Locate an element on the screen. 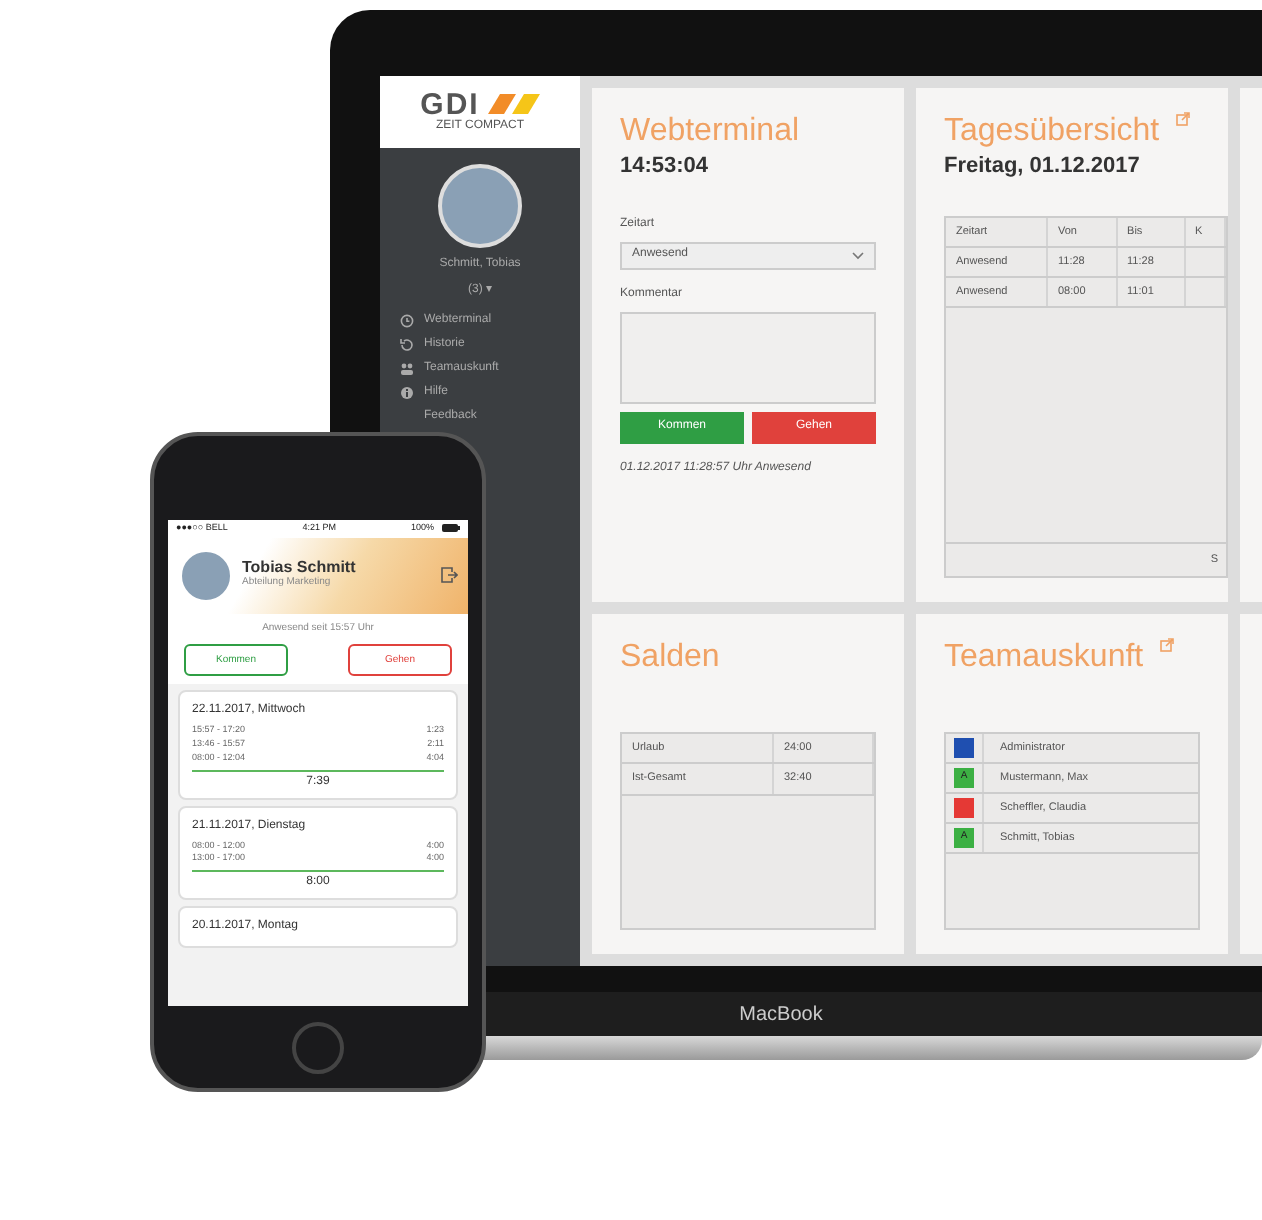  user-name: Tobias Schmitt is located at coordinates (300, 567).